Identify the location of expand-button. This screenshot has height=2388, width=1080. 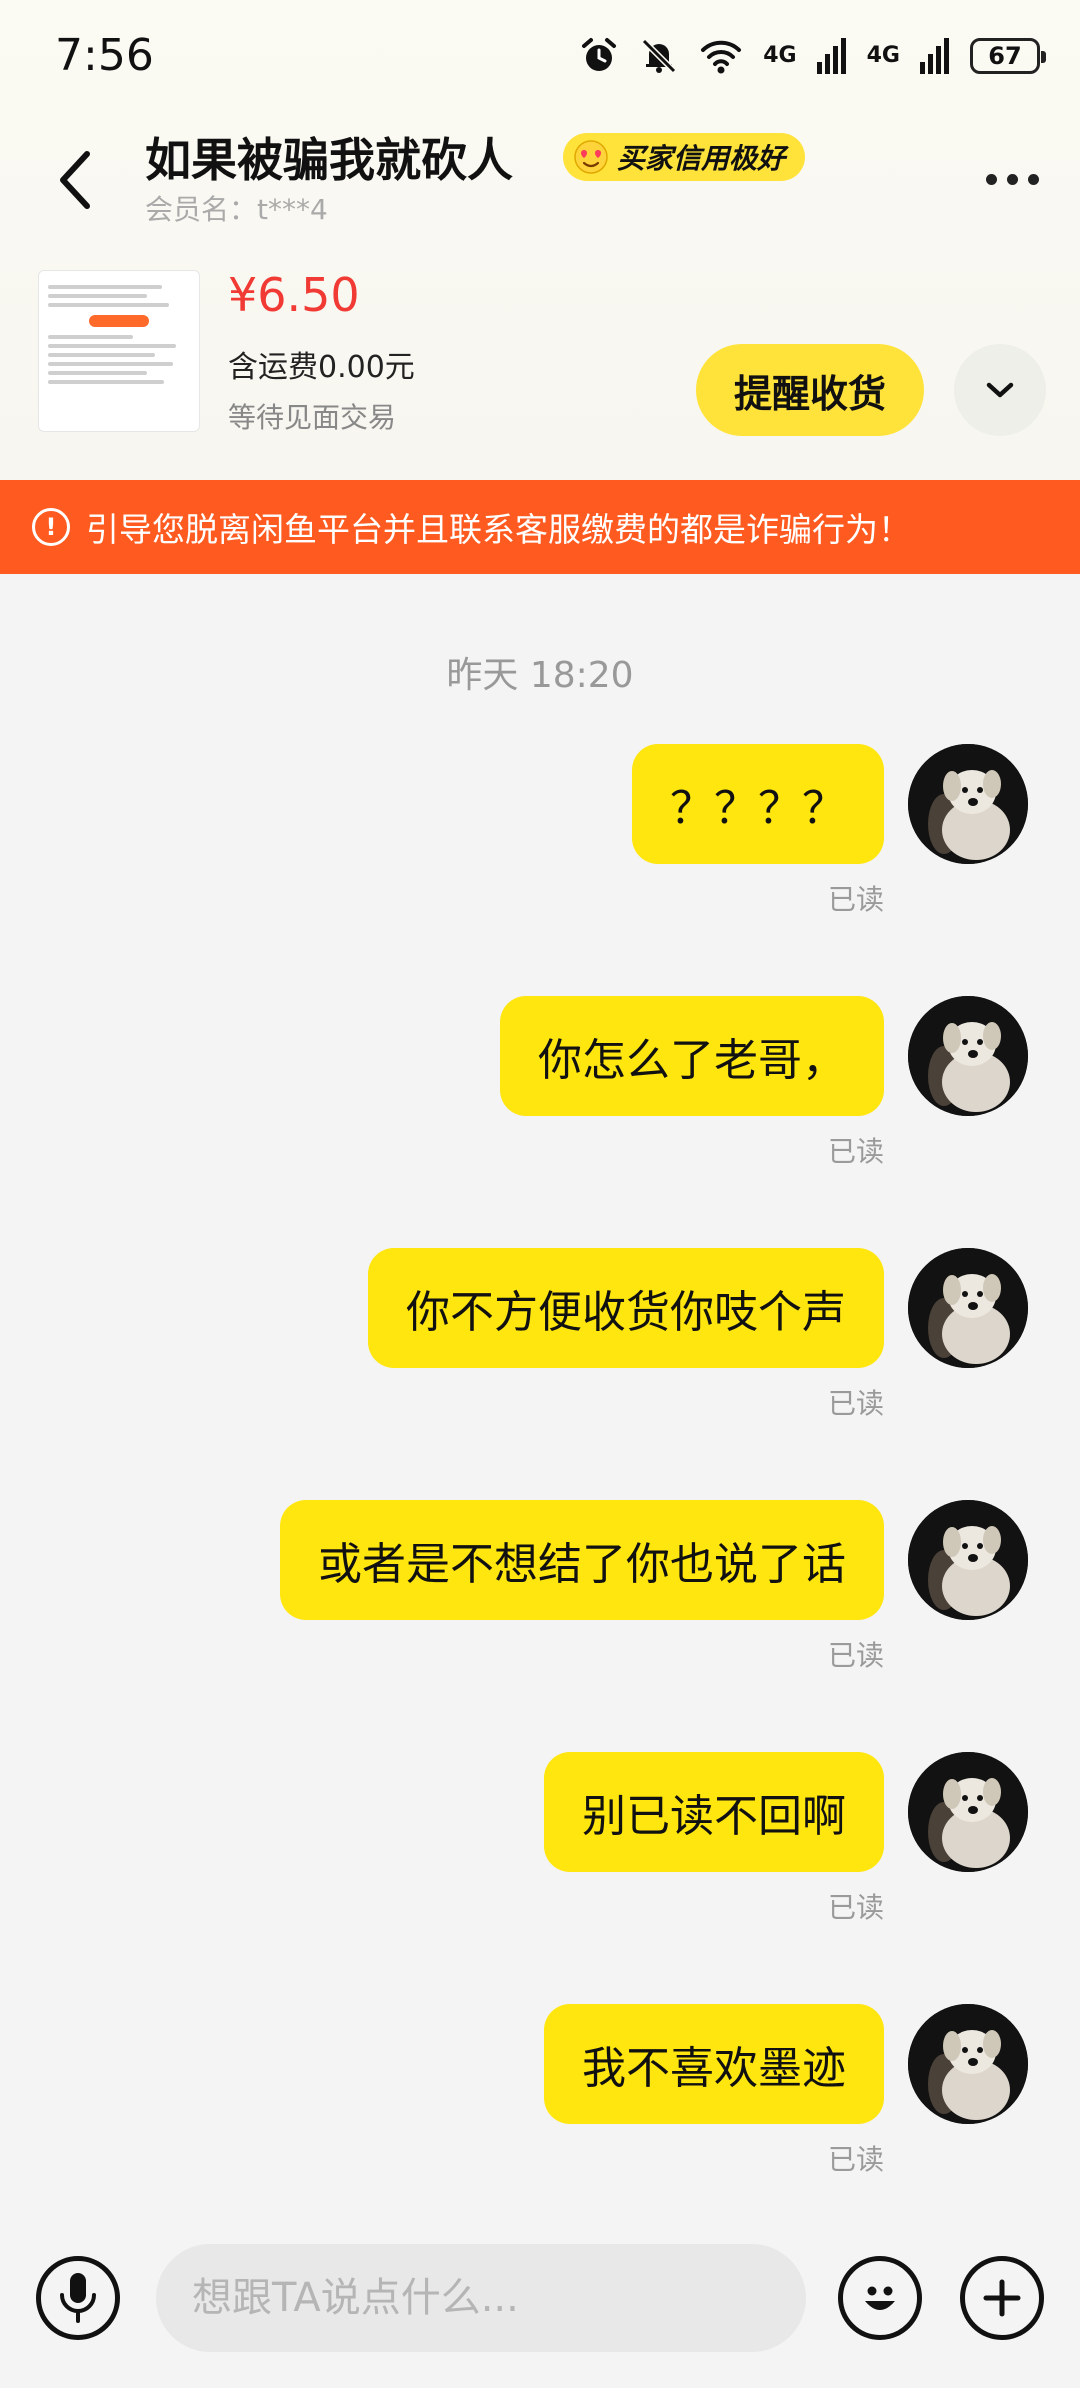
(1000, 390).